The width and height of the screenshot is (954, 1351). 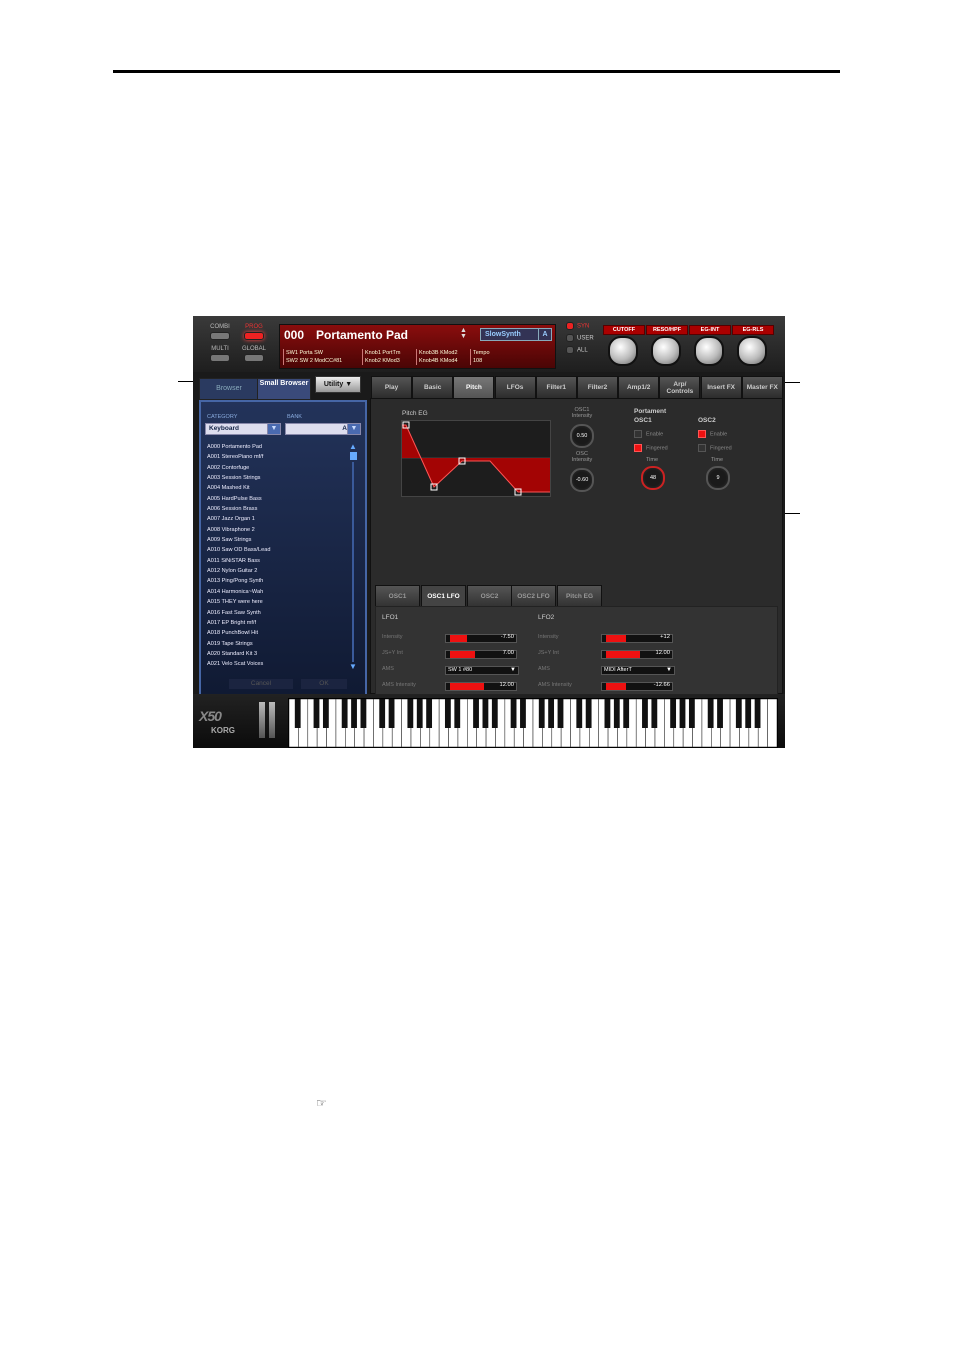 I want to click on program-list-item: A016 Fast Saw Synth, so click(x=277, y=613).